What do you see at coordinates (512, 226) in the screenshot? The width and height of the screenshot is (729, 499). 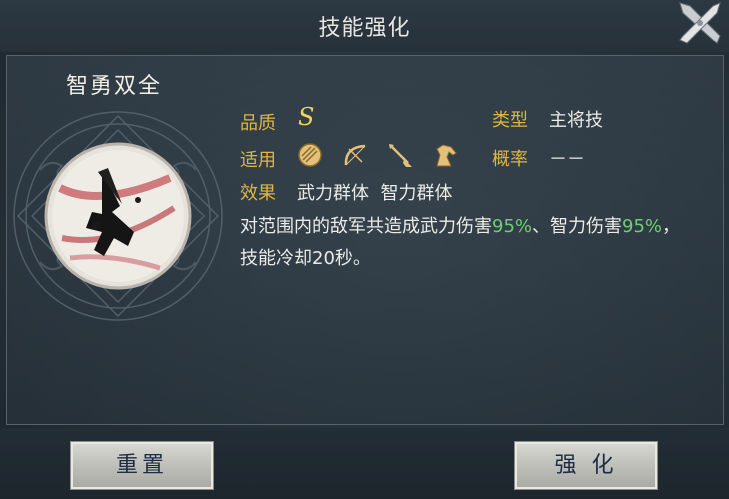 I see `martial-damage-percent: 95%` at bounding box center [512, 226].